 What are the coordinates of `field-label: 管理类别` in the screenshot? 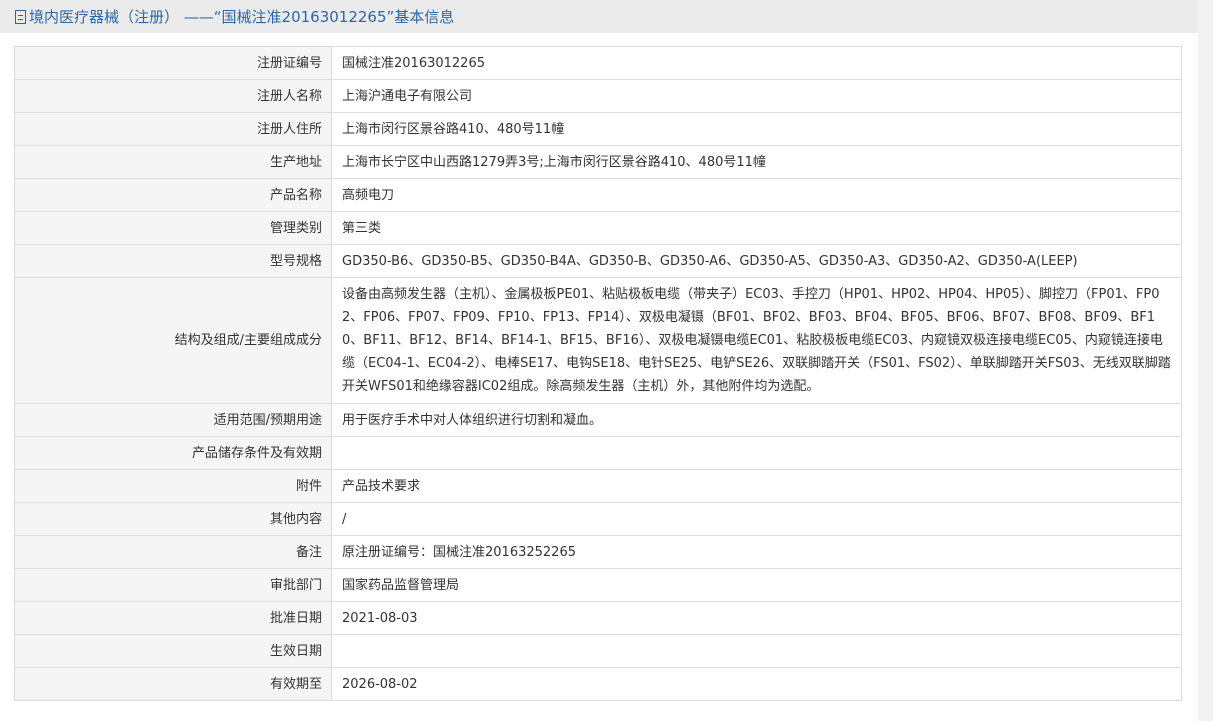 It's located at (173, 228).